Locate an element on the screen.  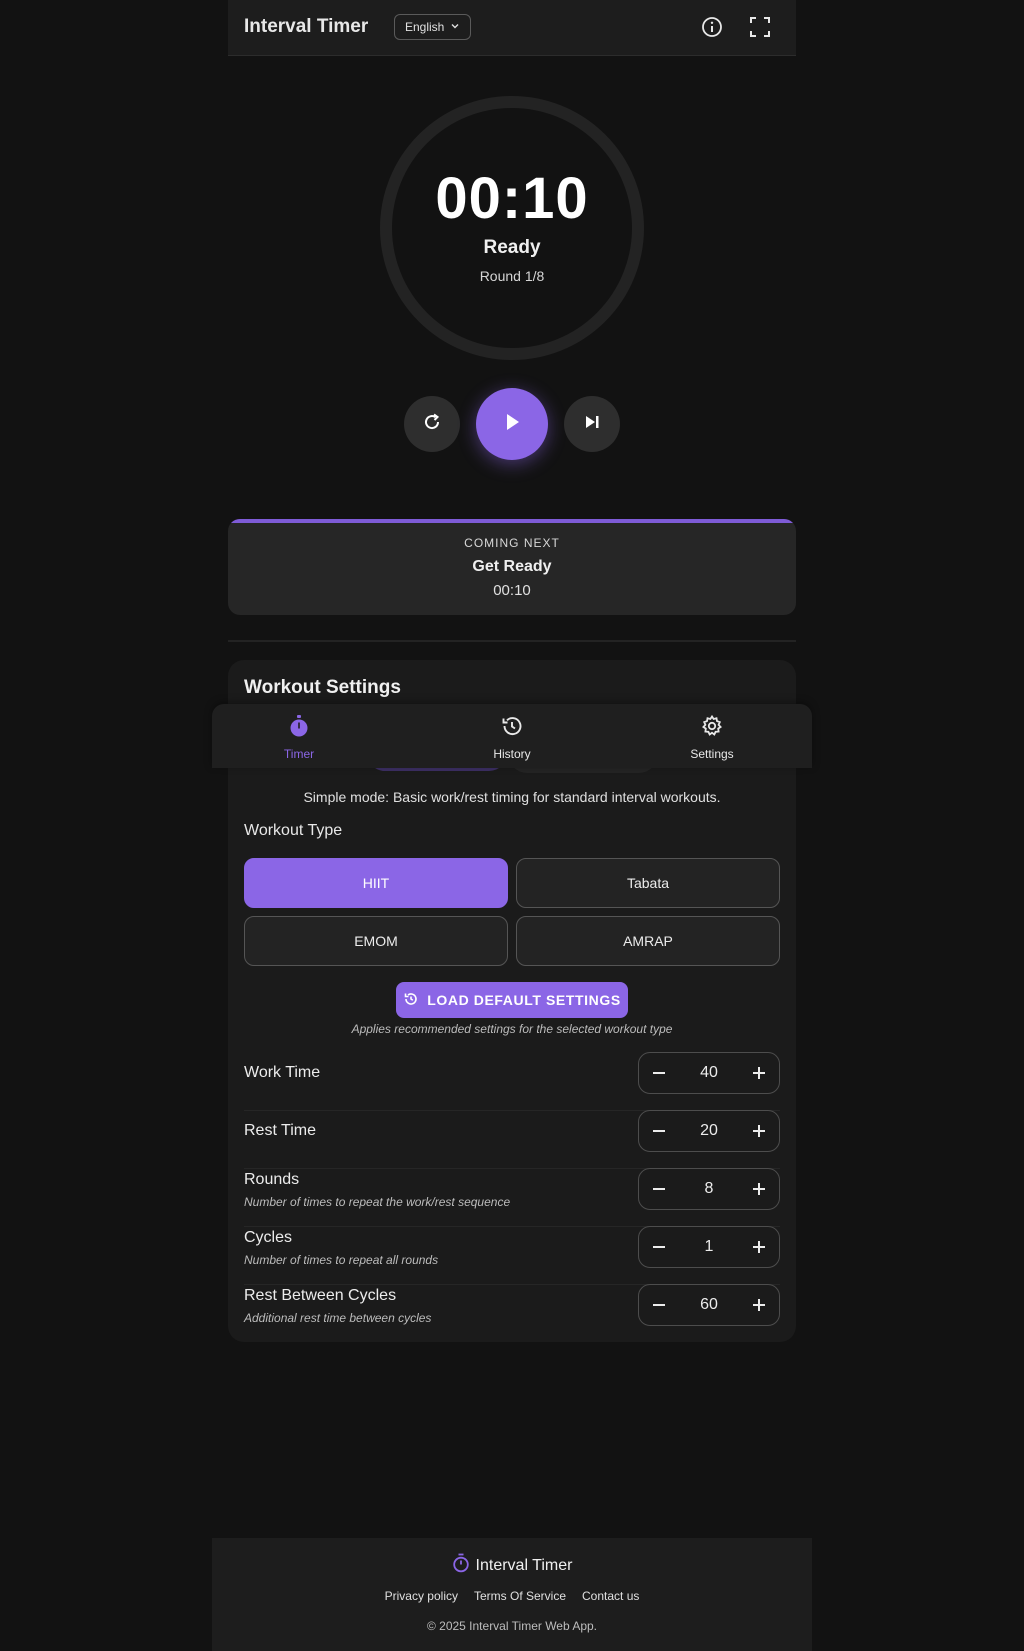
terms-of-service-link: Terms Of Service is located at coordinates (520, 1596).